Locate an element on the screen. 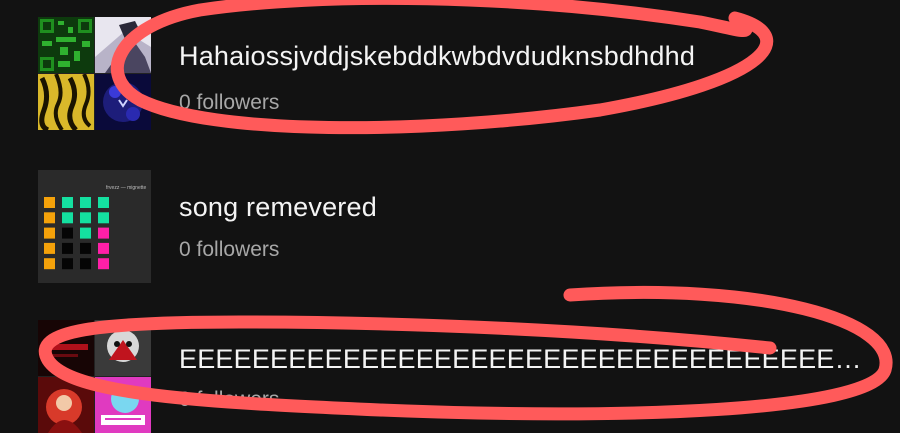 The width and height of the screenshot is (900, 433). playlist-title: Hahaiossjvddjskebddkwbdvdudknsbdhdhd is located at coordinates (437, 56).